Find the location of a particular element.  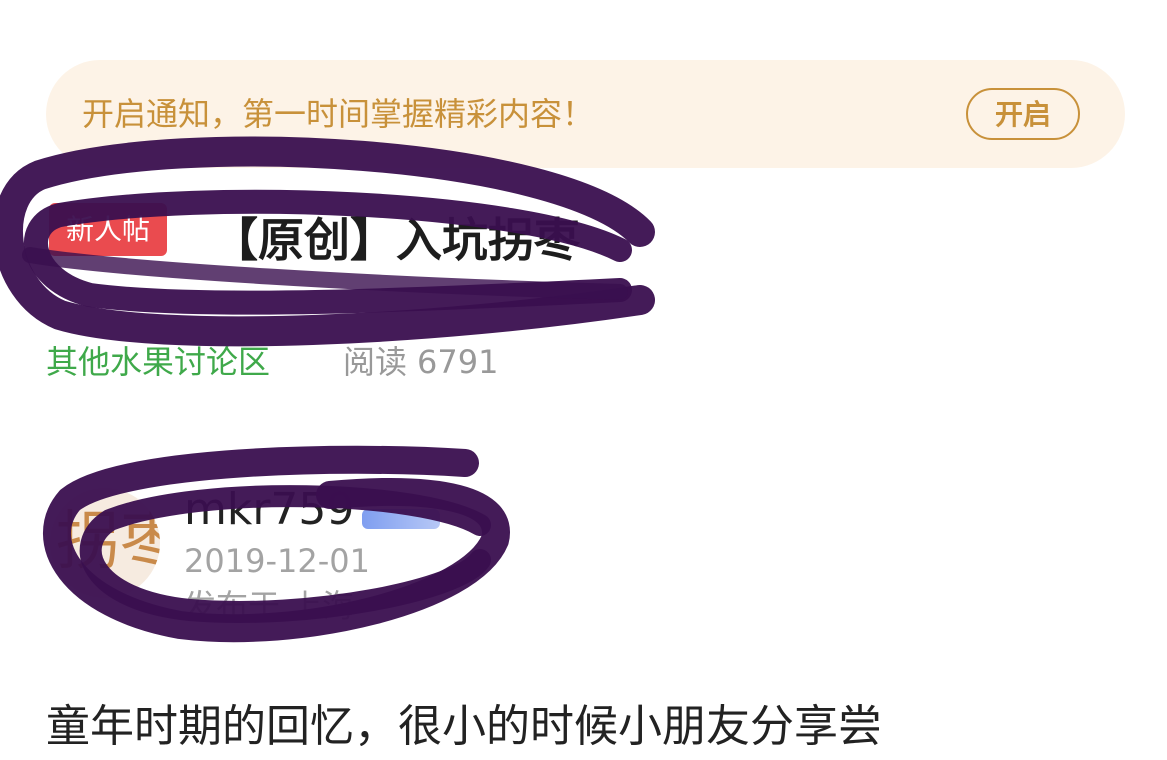

author-avatar: 拐枣 is located at coordinates (105, 543).